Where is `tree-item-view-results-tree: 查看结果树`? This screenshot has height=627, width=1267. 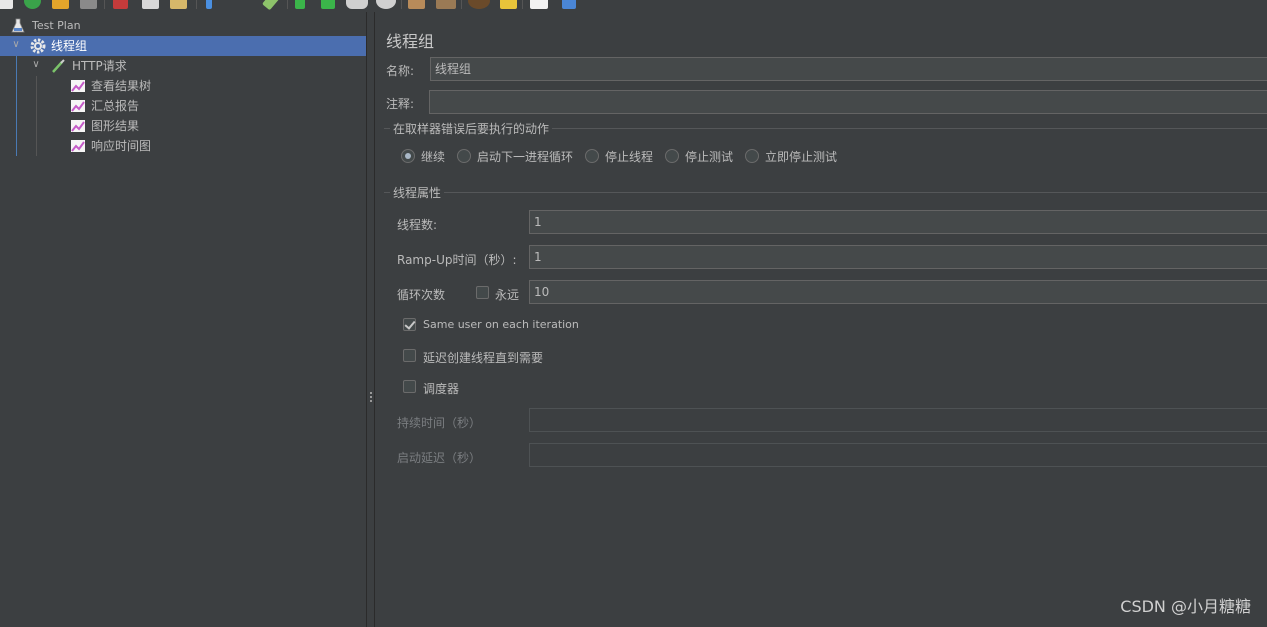
tree-item-view-results-tree: 查看结果树 is located at coordinates (183, 86).